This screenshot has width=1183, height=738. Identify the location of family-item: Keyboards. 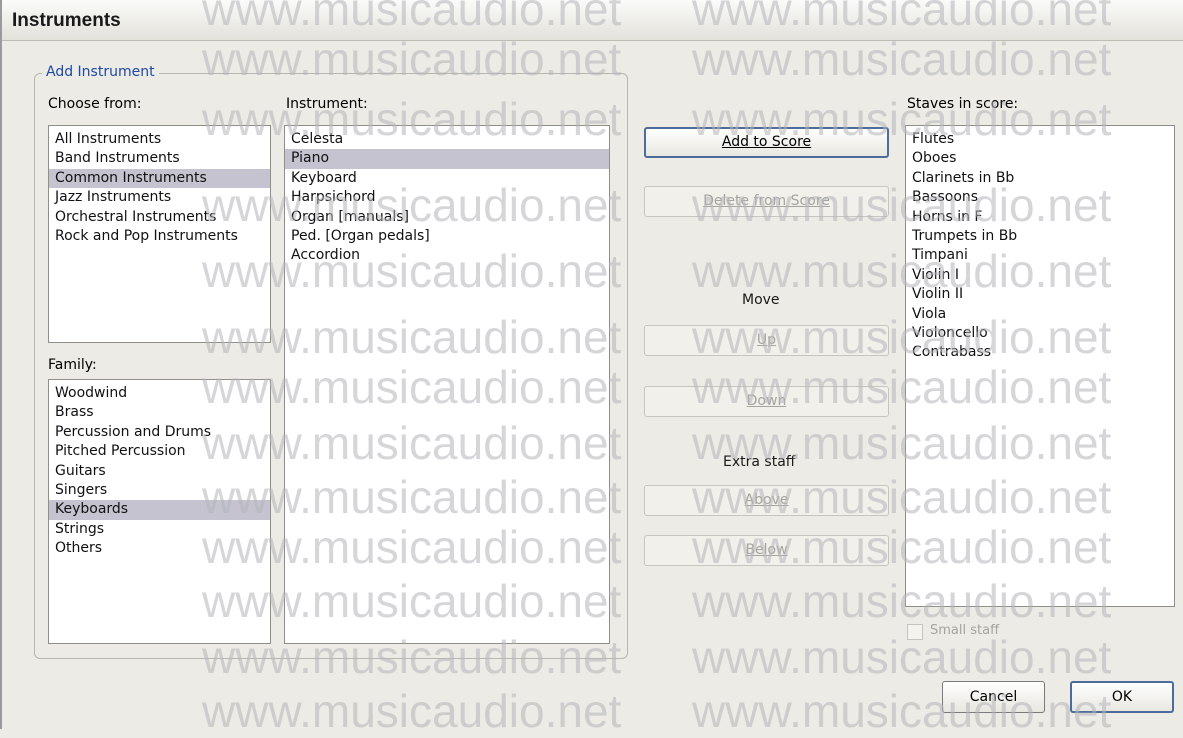
(159, 510).